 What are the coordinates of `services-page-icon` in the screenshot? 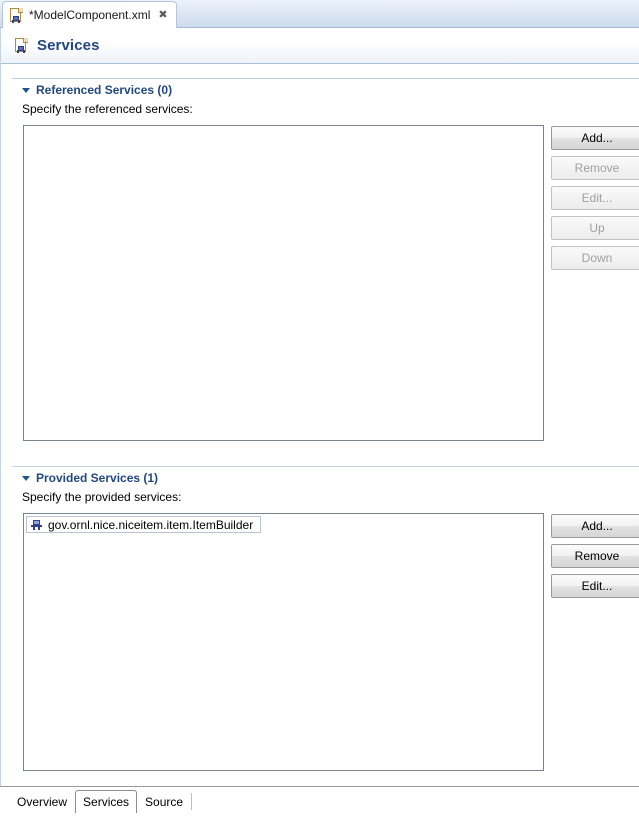 It's located at (21, 45).